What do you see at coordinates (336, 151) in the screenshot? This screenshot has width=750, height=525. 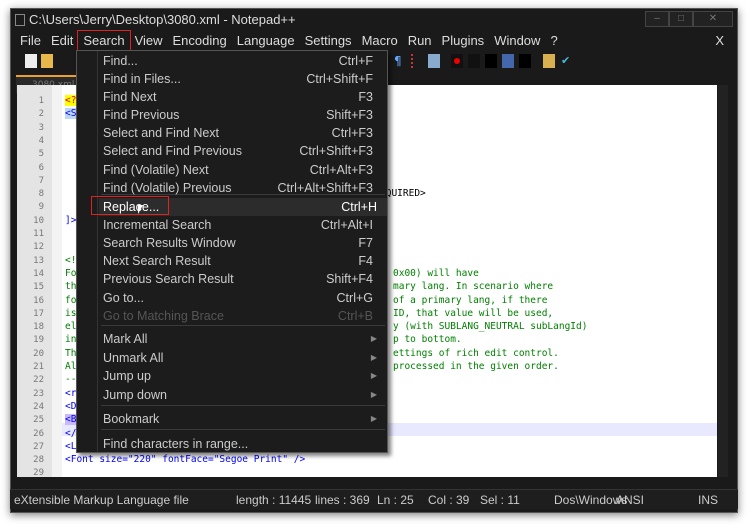 I see `menu-item-shortcut: Ctrl+Shift+F3` at bounding box center [336, 151].